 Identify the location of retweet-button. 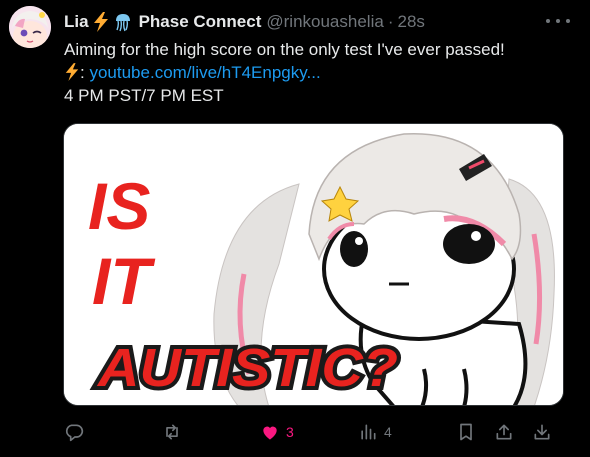
(175, 432).